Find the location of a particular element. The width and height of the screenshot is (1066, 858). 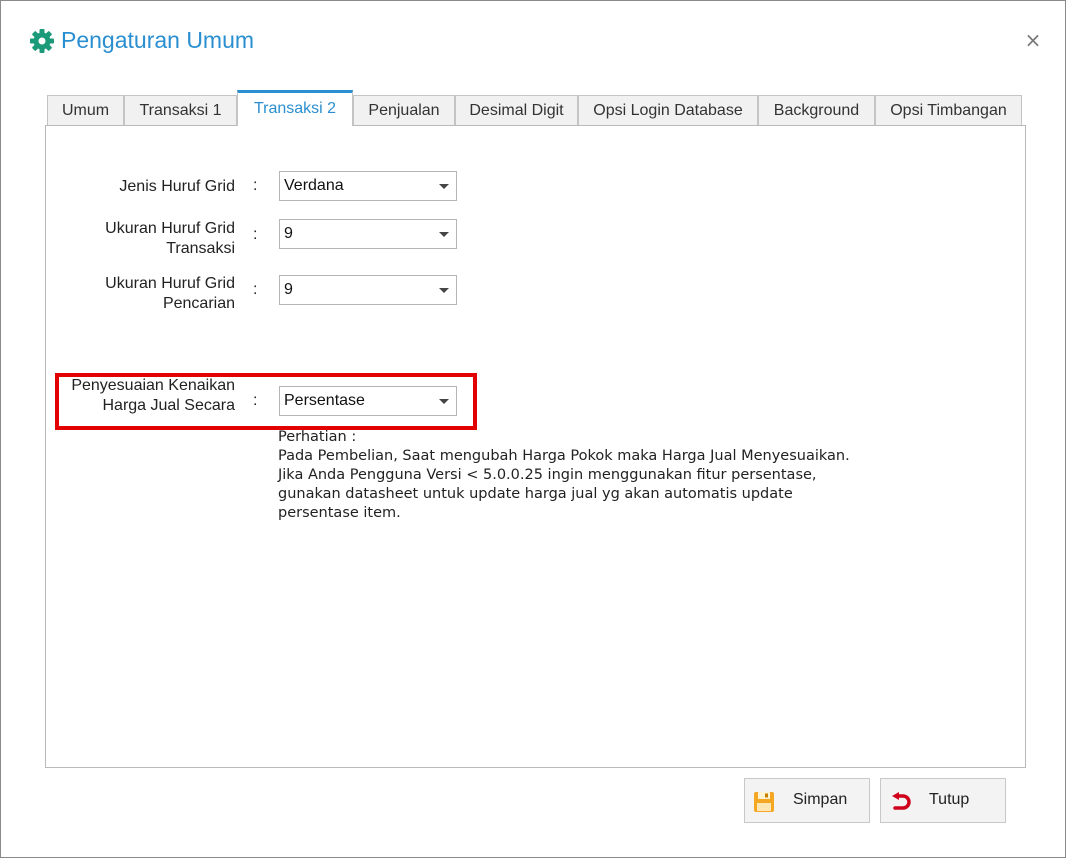

tutup-button: Tutup is located at coordinates (943, 800).